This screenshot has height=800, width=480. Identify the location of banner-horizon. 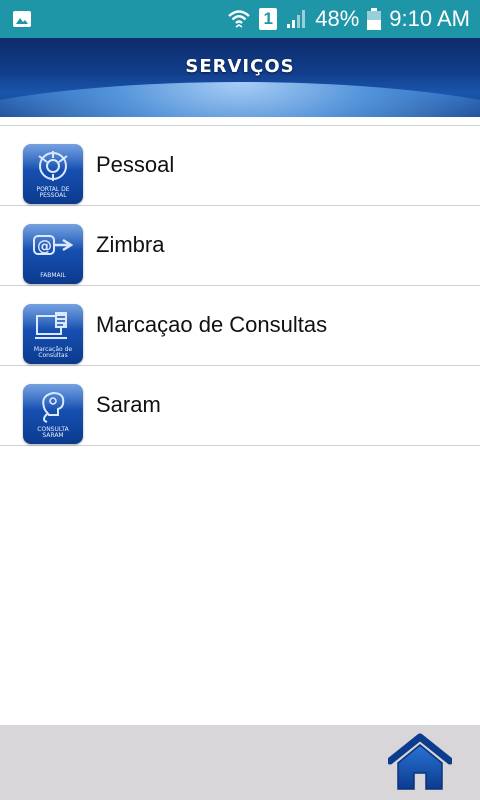
(240, 99).